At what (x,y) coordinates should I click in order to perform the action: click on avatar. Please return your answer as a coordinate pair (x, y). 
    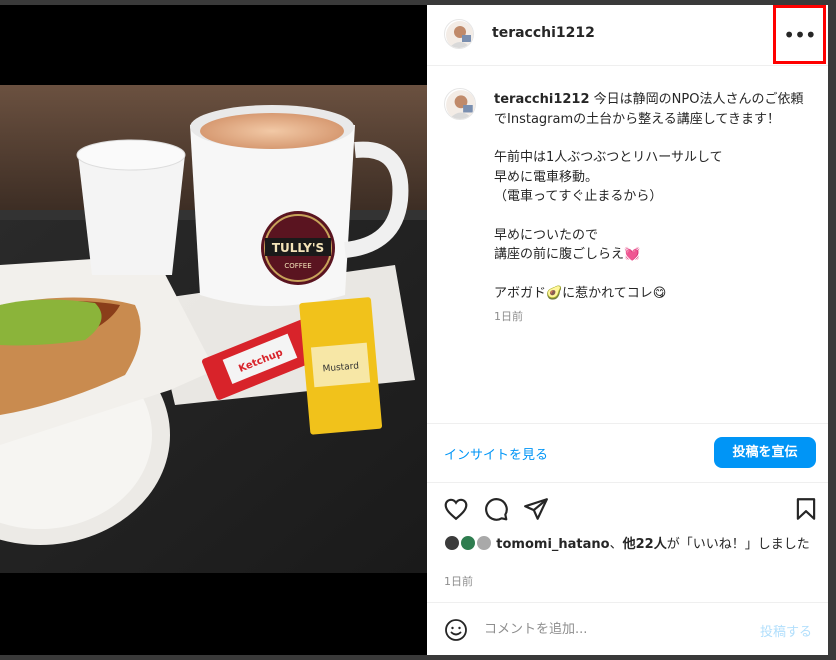
    Looking at the image, I should click on (459, 34).